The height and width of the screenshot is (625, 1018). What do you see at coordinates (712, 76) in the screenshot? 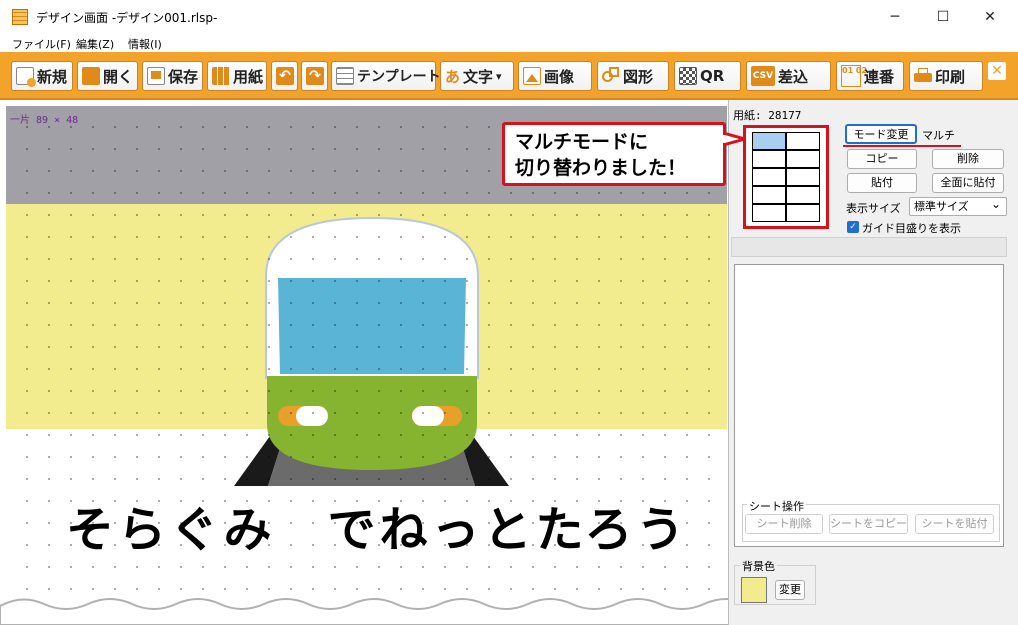
I see `qr-button-label: QR` at bounding box center [712, 76].